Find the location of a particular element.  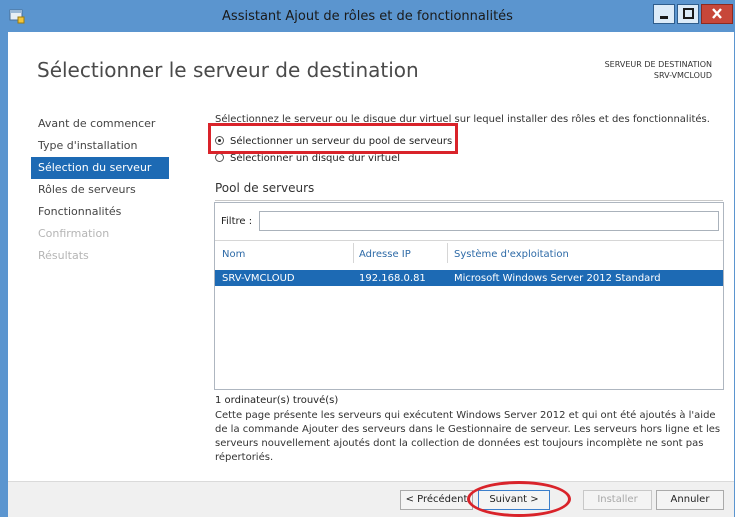

filter-input is located at coordinates (489, 221).